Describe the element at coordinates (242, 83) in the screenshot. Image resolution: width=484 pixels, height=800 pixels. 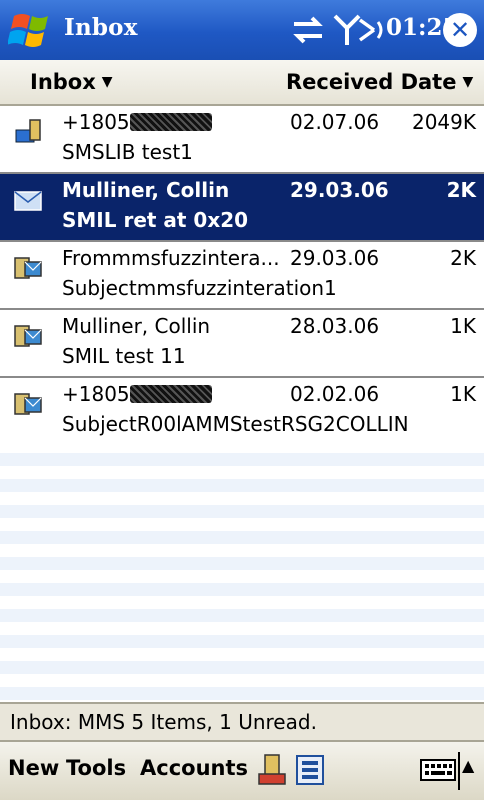
I see `column-header: Inbox ▼ Received Date ▼` at that location.